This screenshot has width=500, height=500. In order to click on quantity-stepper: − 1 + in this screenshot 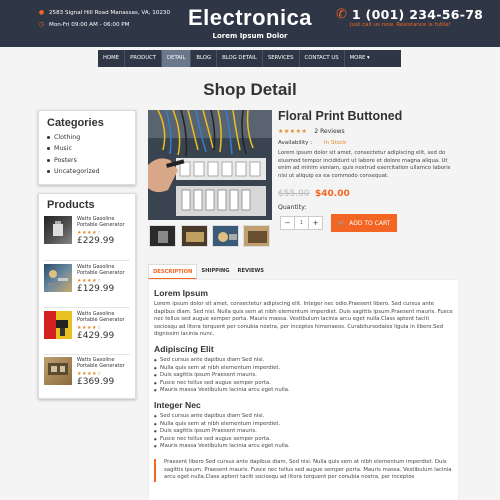, I will do `click(301, 223)`.